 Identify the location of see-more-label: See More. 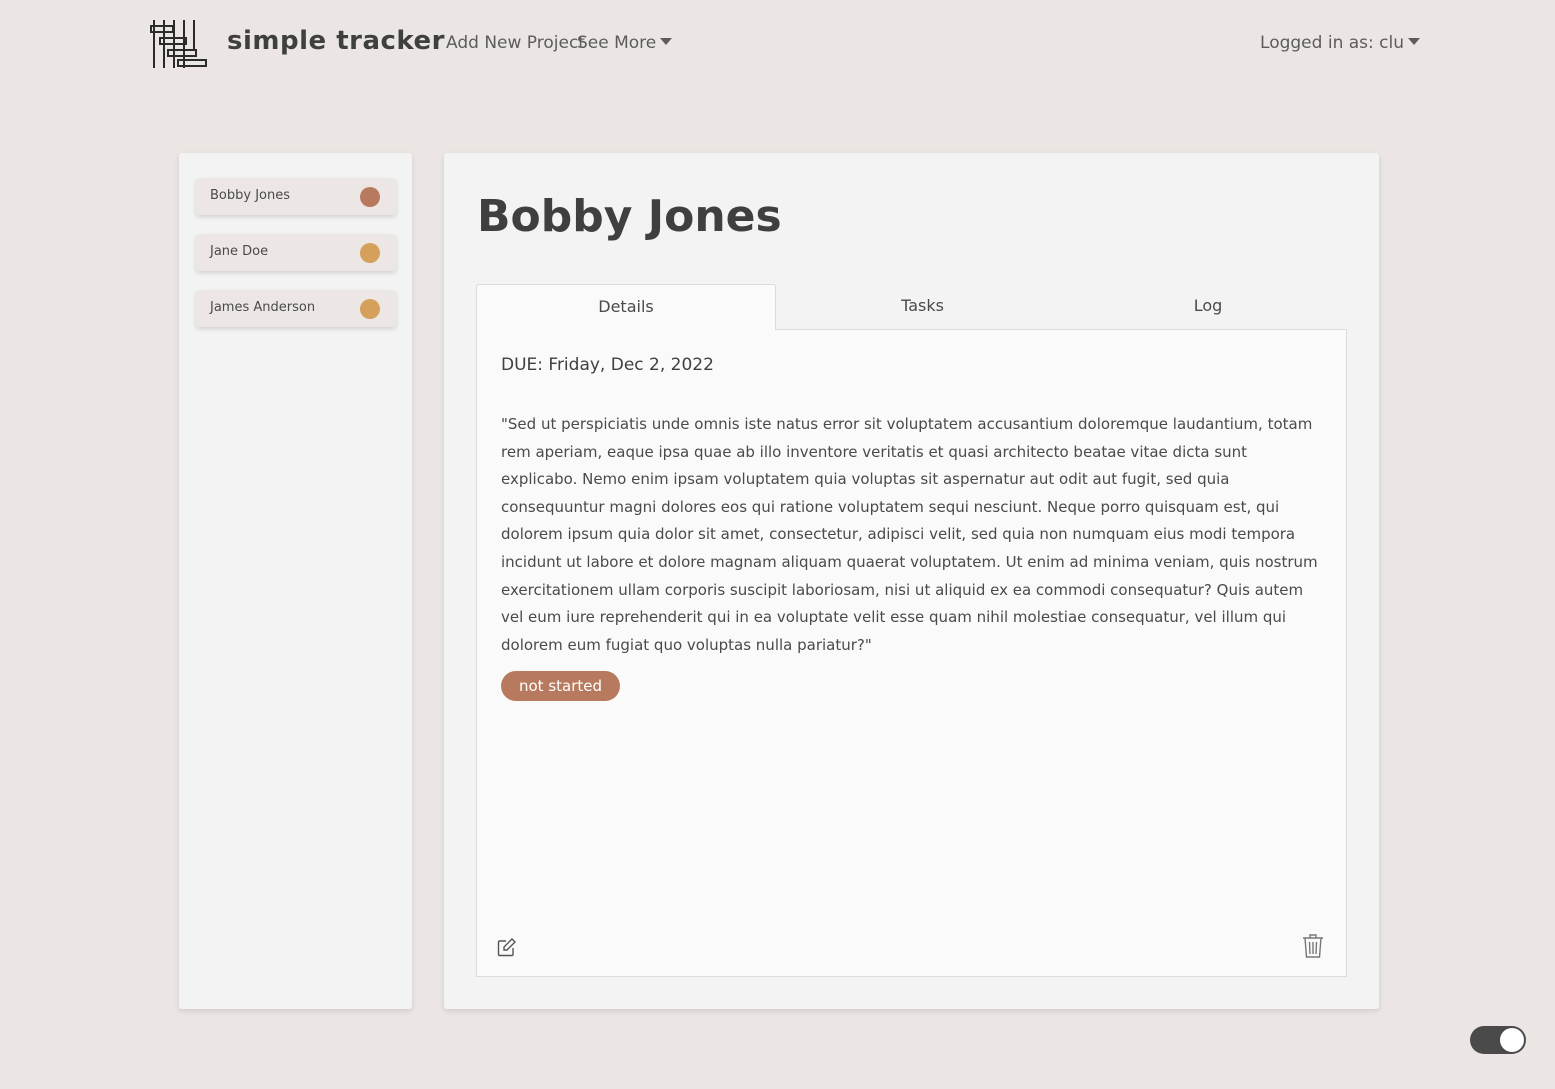
(617, 43).